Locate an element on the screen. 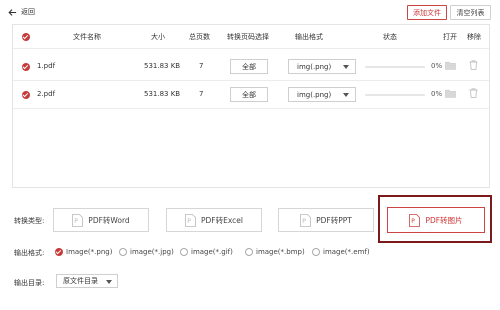 The width and height of the screenshot is (500, 310). pdf-to-ppt-label: PDF转PPT is located at coordinates (334, 220).